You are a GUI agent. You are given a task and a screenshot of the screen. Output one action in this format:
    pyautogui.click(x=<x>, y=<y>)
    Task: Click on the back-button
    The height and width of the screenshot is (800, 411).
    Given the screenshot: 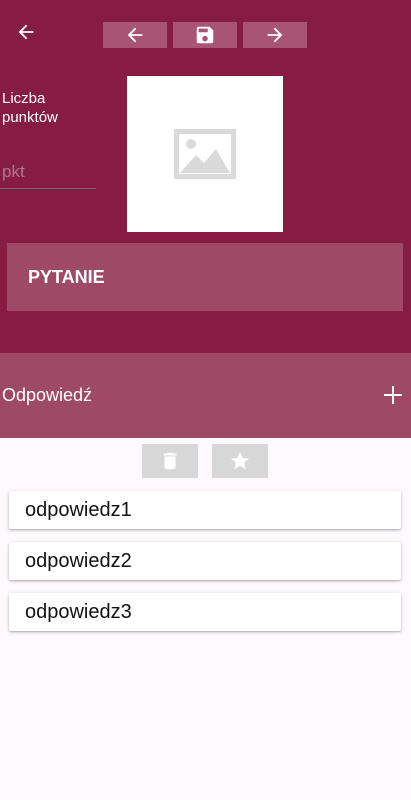 What is the action you would take?
    pyautogui.click(x=26, y=32)
    